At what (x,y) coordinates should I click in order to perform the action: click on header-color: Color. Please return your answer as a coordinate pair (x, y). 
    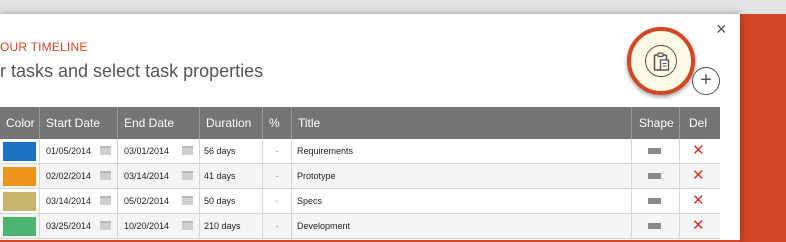
    Looking at the image, I should click on (20, 123).